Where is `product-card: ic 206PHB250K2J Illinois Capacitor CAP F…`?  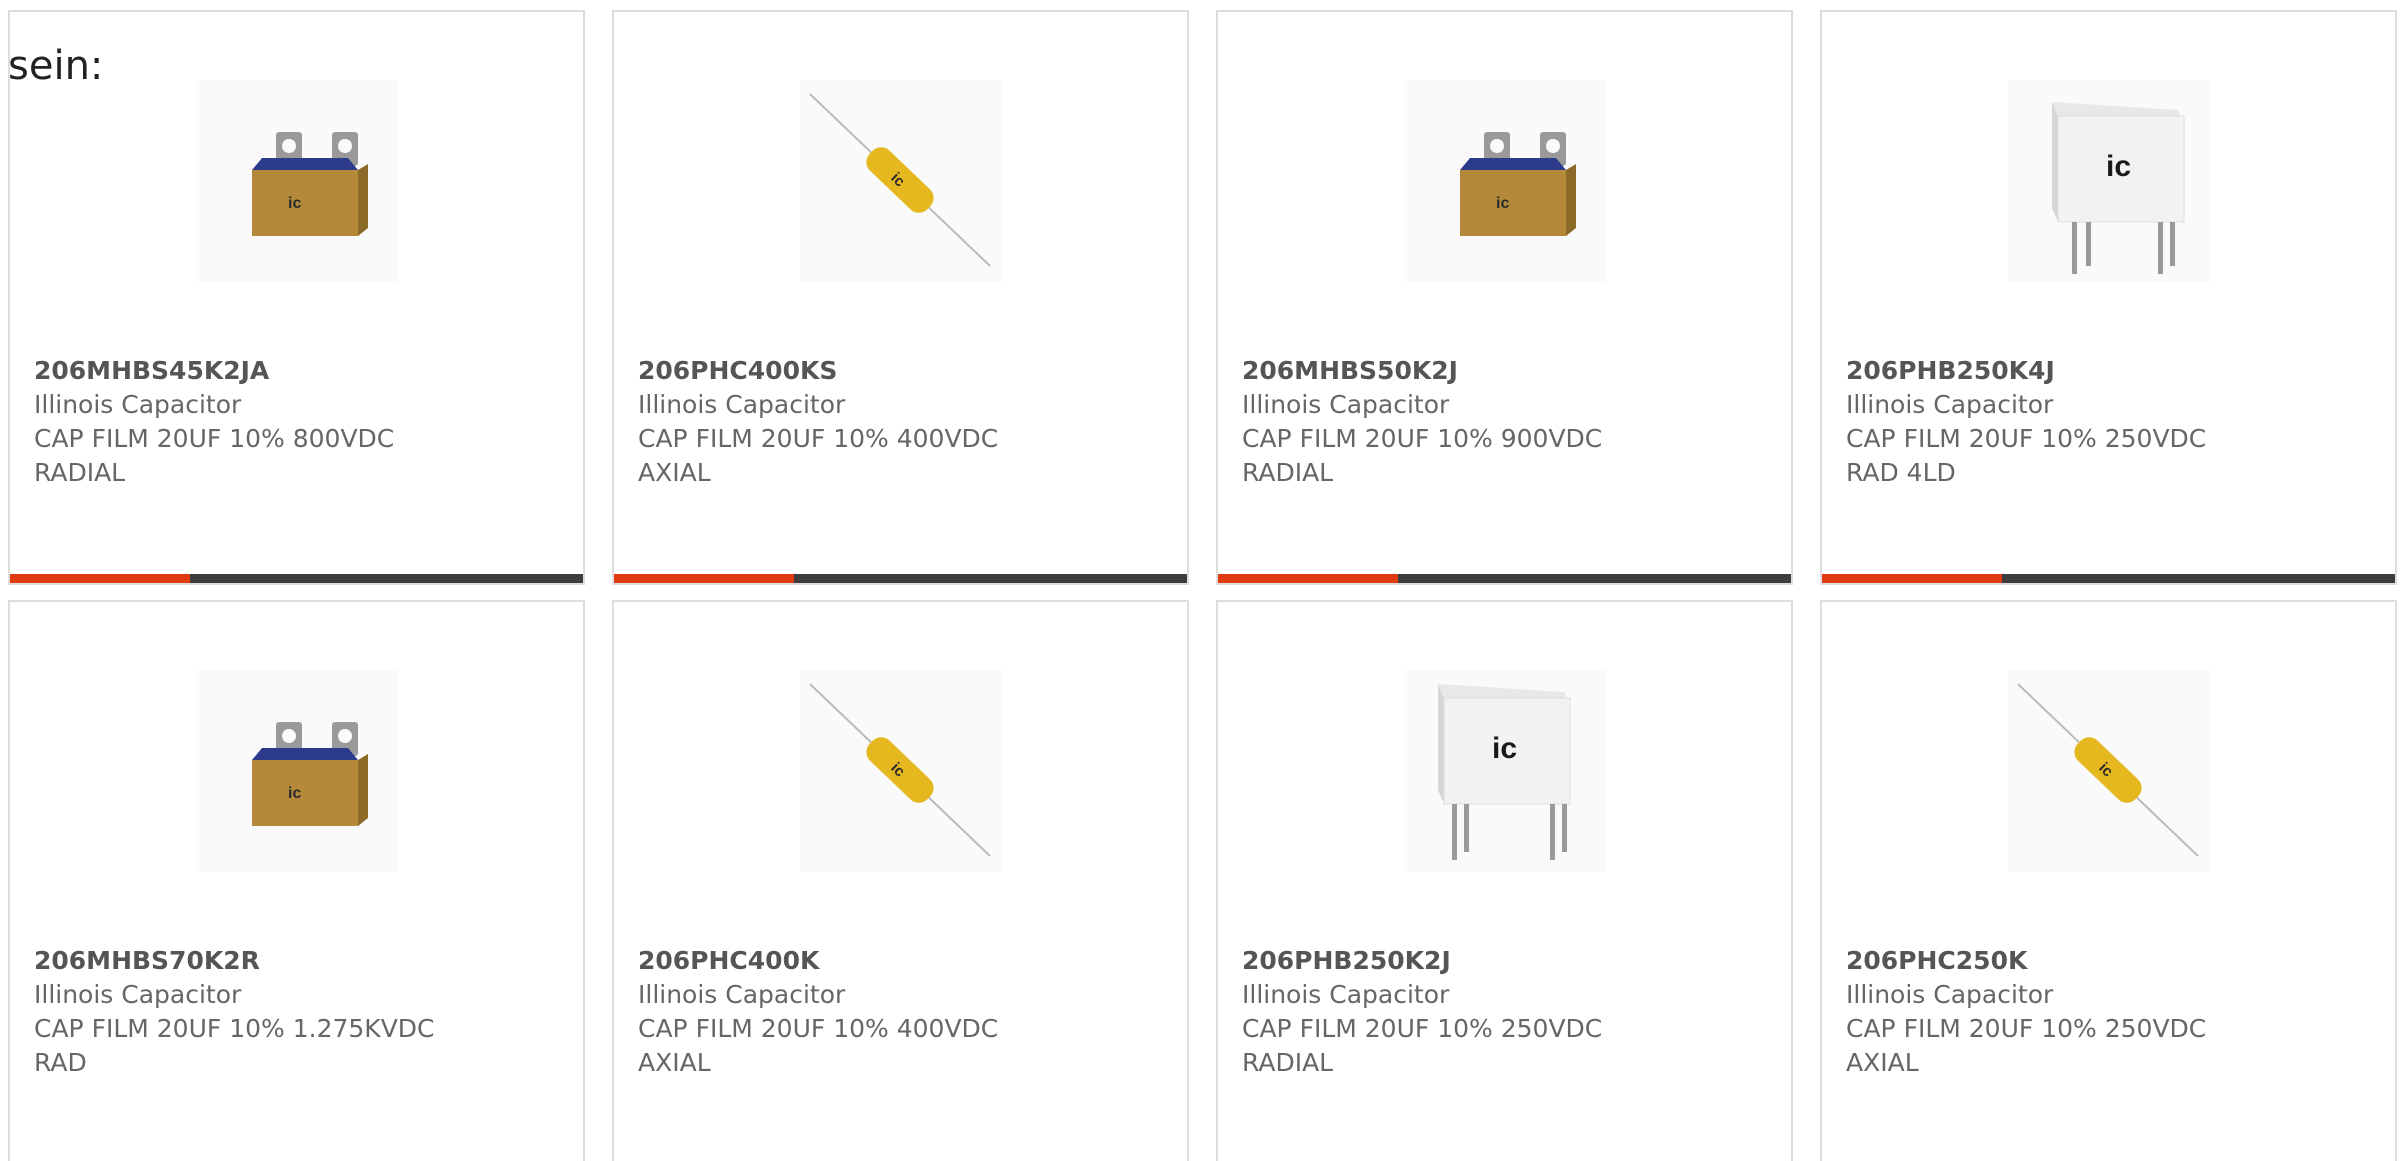 product-card: ic 206PHB250K2J Illinois Capacitor CAP F… is located at coordinates (1504, 880).